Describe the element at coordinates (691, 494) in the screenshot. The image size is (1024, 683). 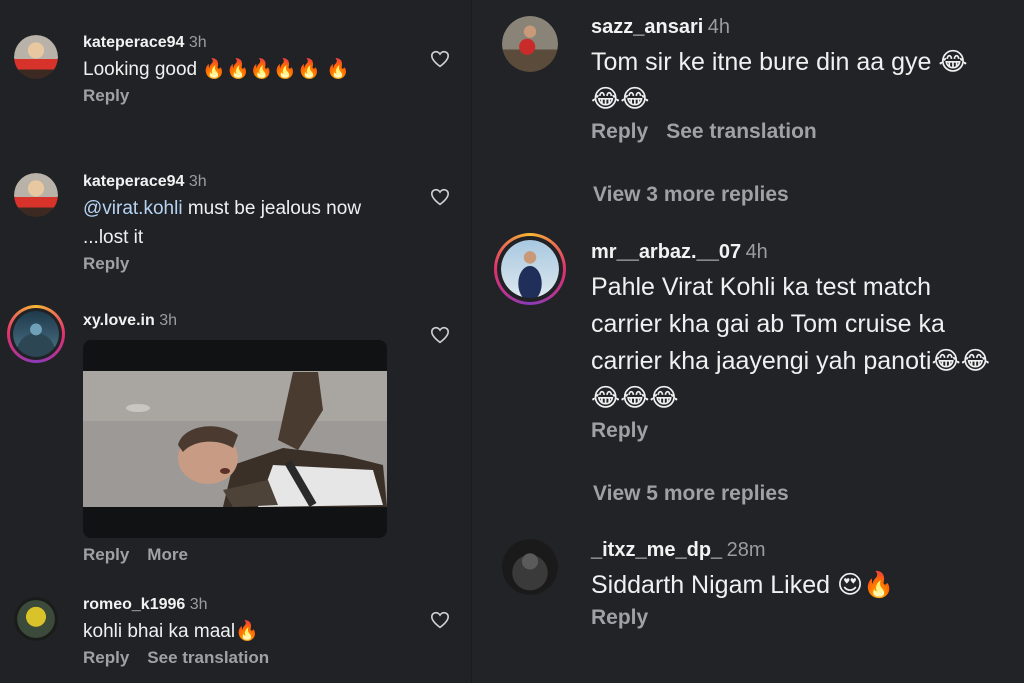
I see `view-more-replies: View 5 more replies` at that location.